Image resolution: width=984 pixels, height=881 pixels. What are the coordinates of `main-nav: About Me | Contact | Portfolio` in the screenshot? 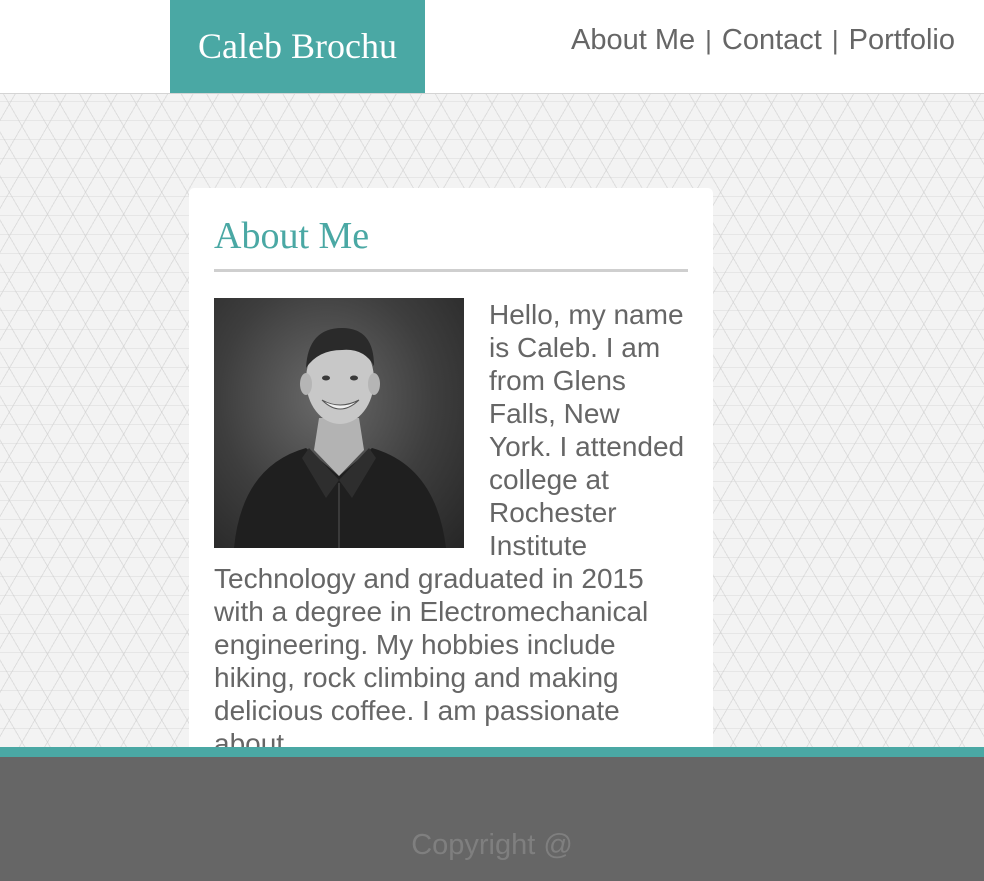 It's located at (763, 40).